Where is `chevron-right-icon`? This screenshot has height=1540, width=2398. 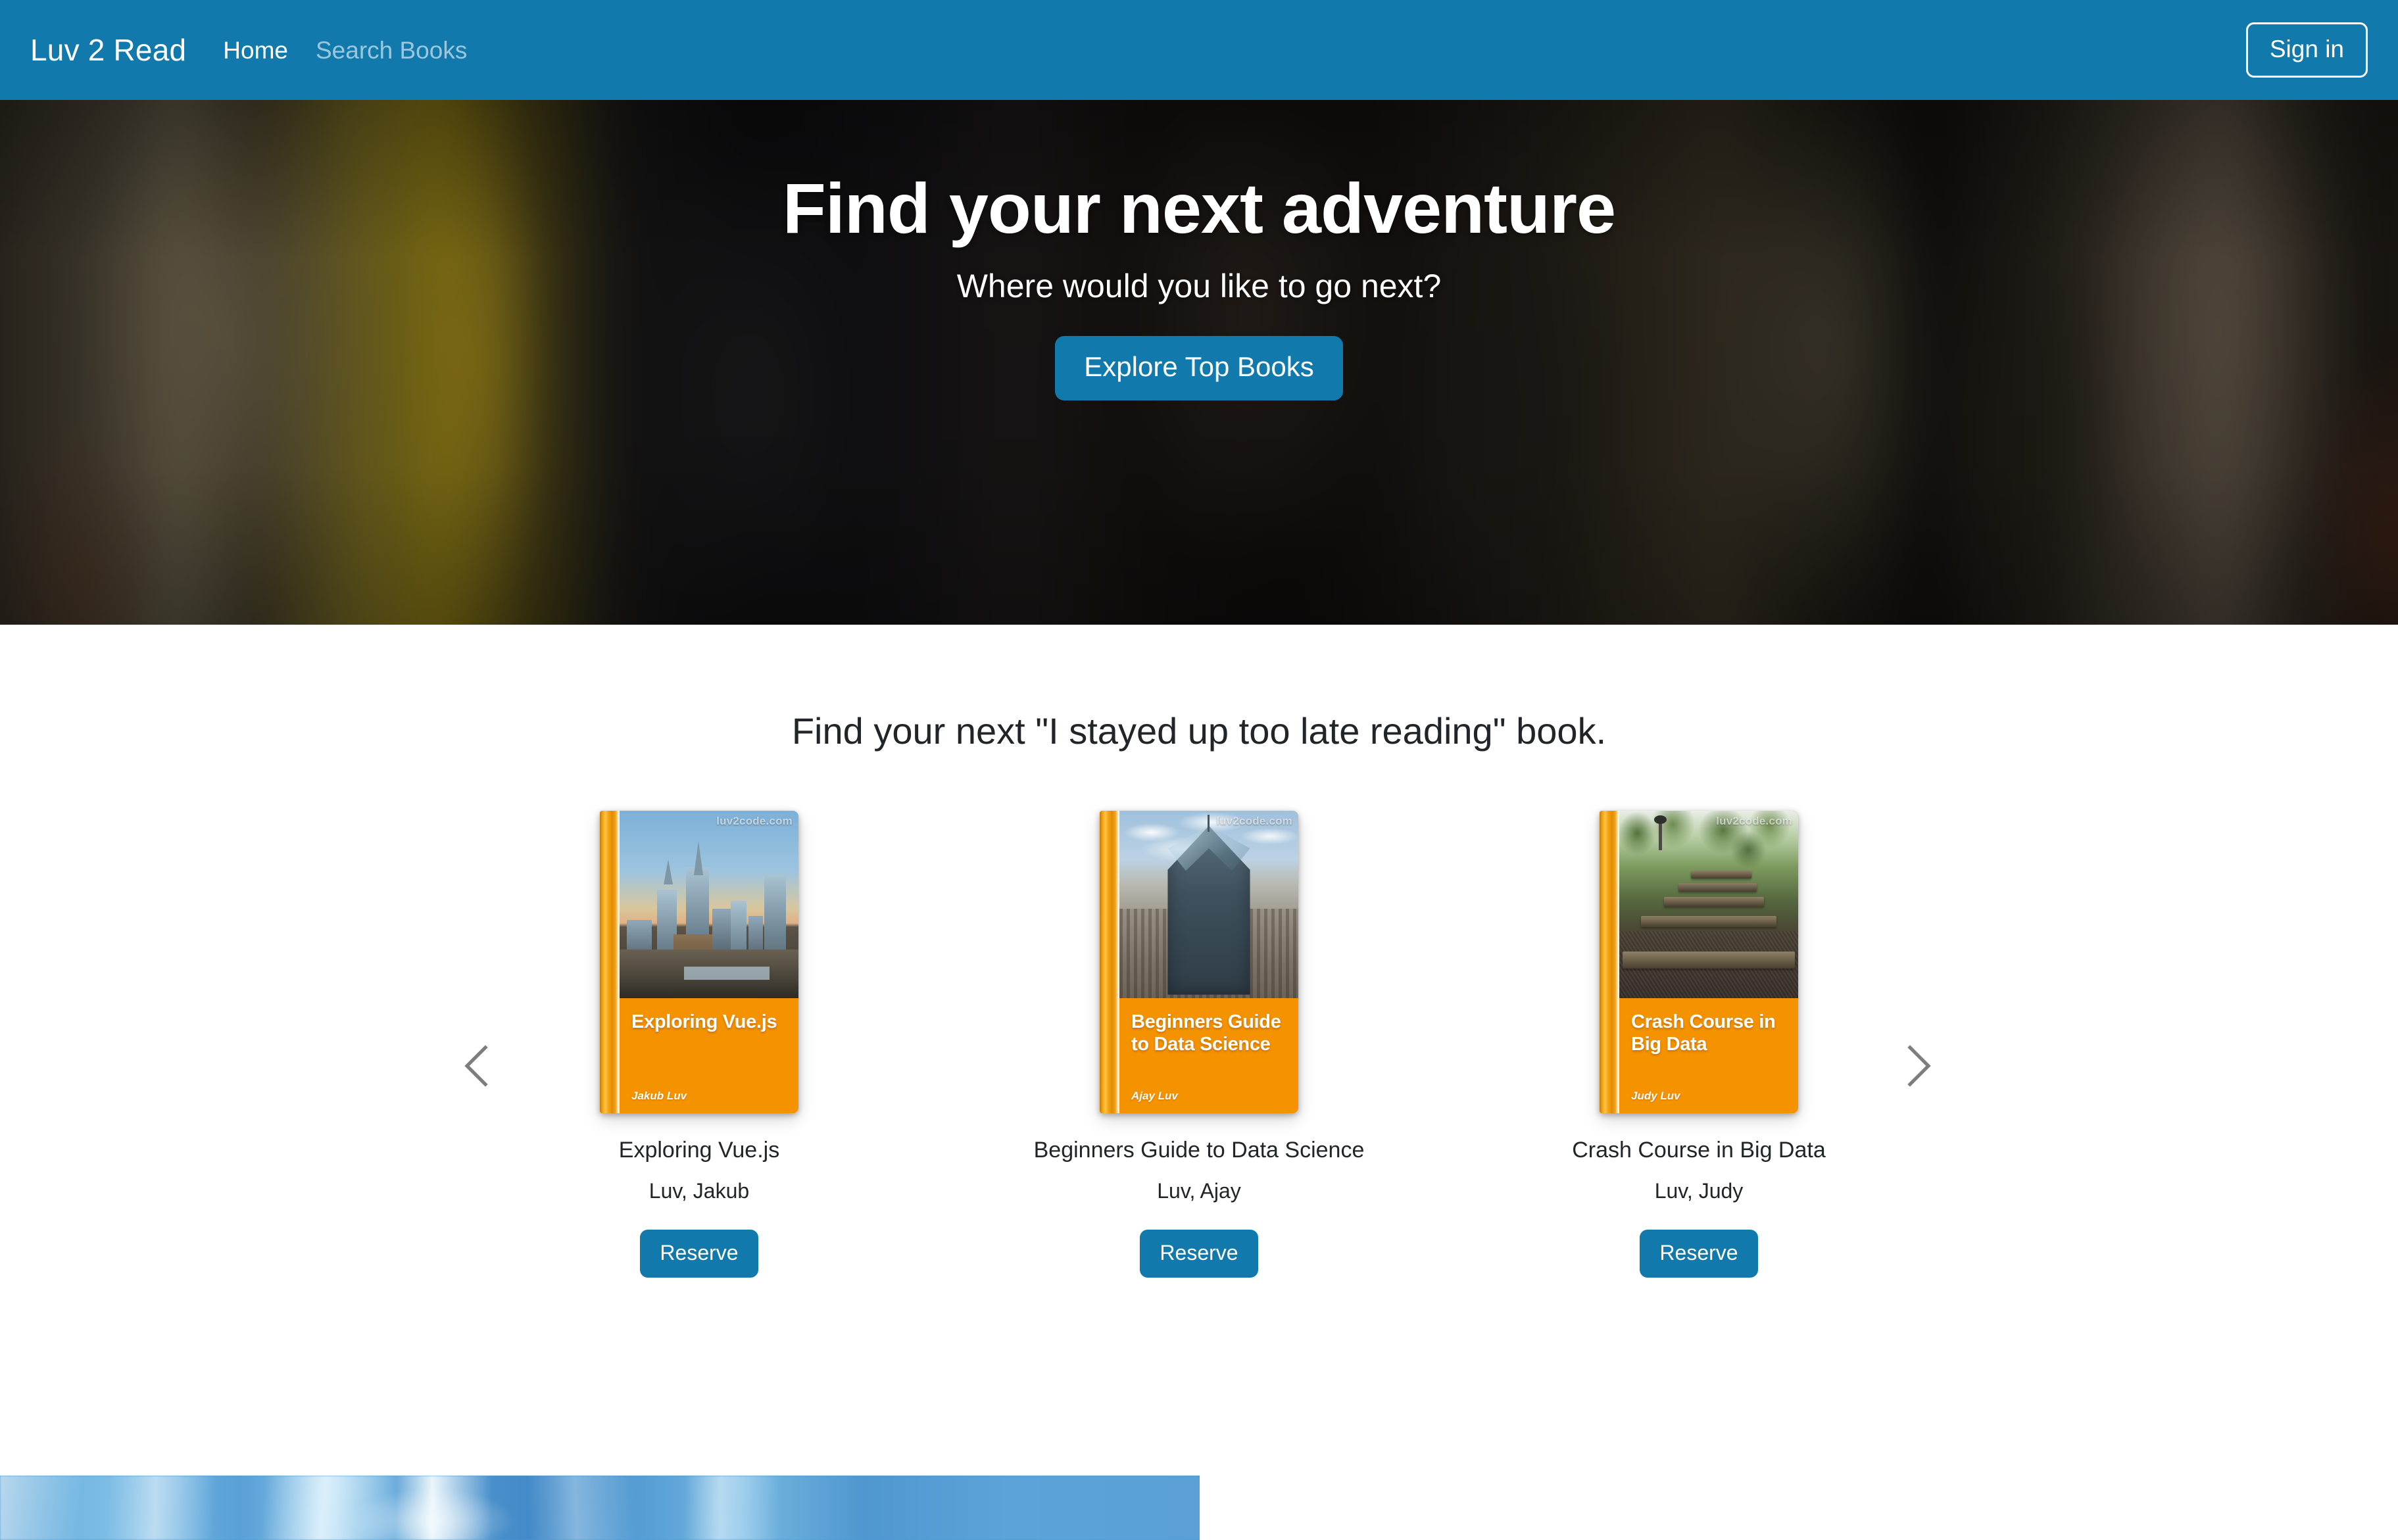 chevron-right-icon is located at coordinates (1919, 1066).